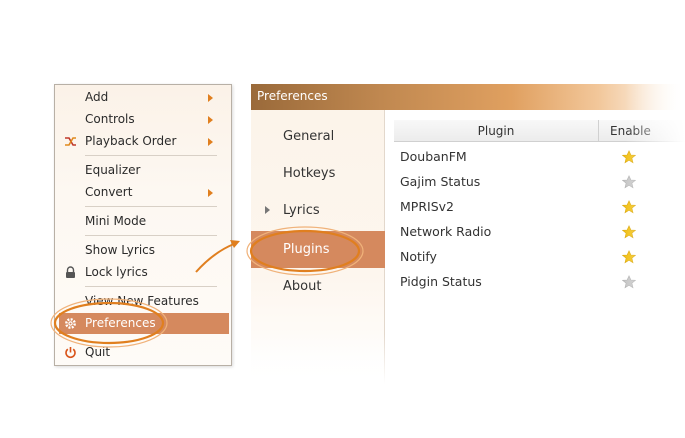  Describe the element at coordinates (116, 221) in the screenshot. I see `menu-item-label: Mini Mode` at that location.